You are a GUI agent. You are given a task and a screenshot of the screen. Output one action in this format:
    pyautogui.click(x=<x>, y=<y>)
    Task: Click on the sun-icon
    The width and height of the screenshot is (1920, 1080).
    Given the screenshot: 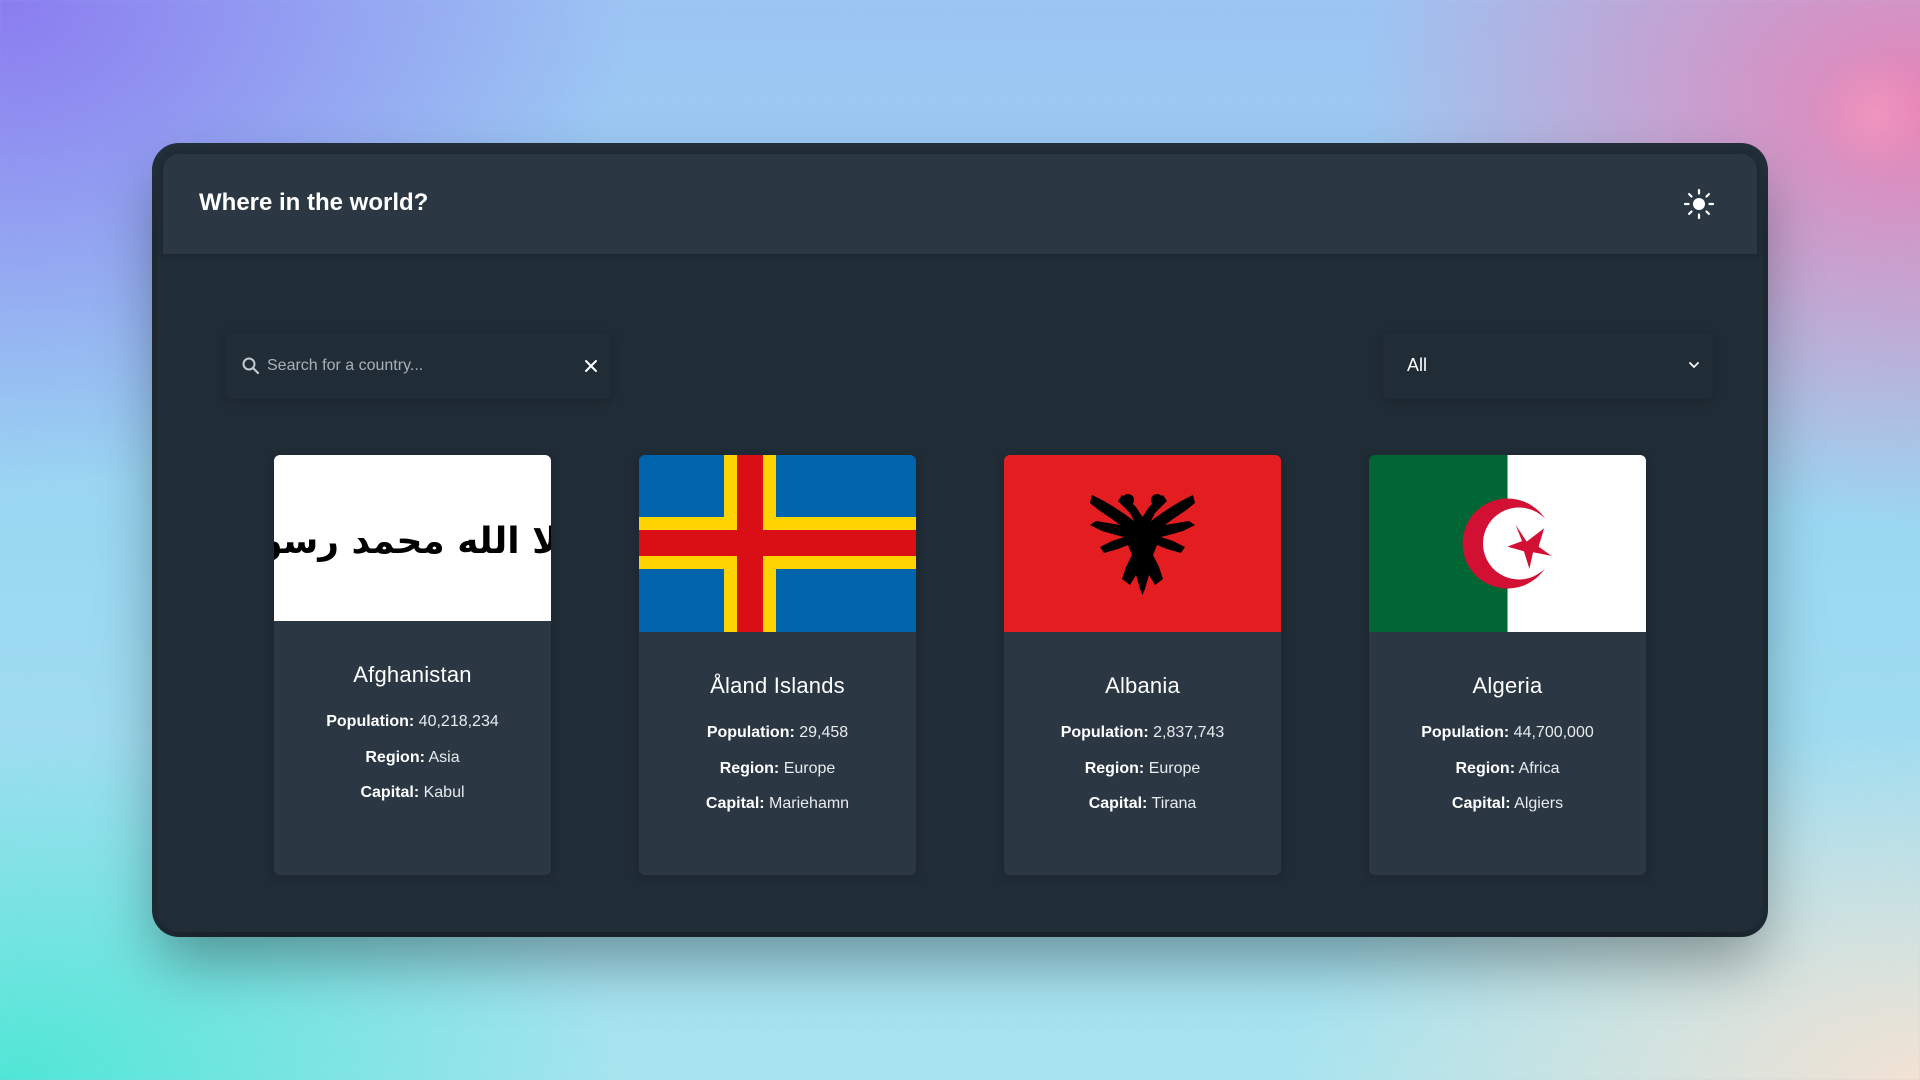 What is the action you would take?
    pyautogui.click(x=1699, y=204)
    